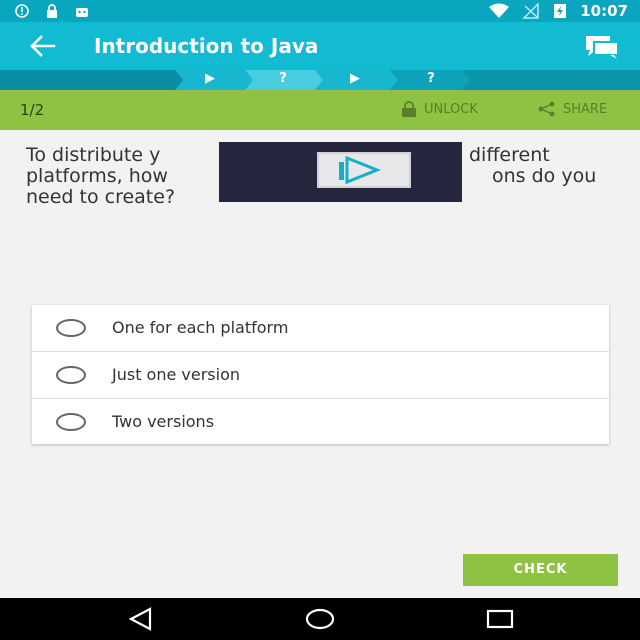  I want to click on app-bar: Introduction to Java, so click(320, 46).